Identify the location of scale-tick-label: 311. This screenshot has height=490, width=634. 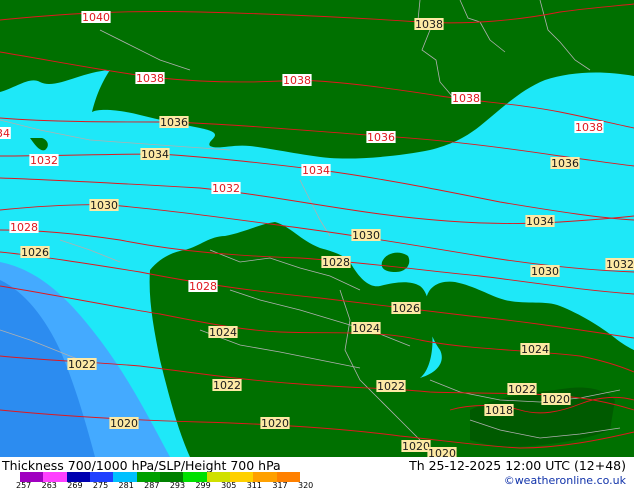
(254, 485).